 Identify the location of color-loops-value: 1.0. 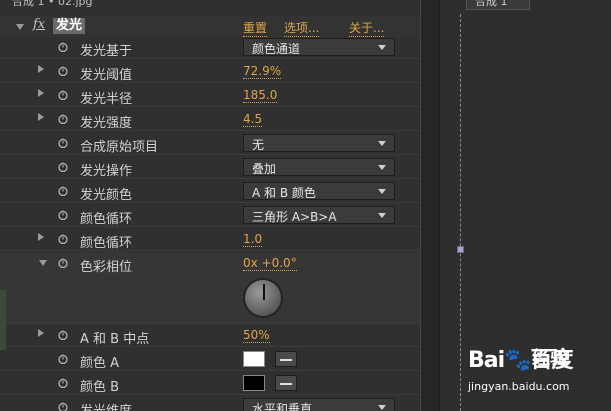
(253, 239).